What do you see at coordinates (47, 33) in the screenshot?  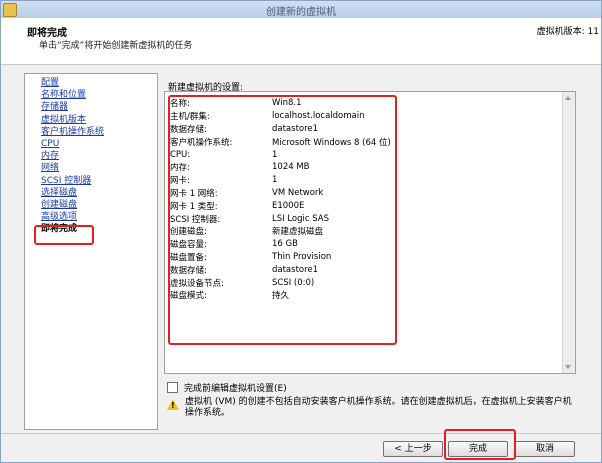 I see `step-title: 即将完成` at bounding box center [47, 33].